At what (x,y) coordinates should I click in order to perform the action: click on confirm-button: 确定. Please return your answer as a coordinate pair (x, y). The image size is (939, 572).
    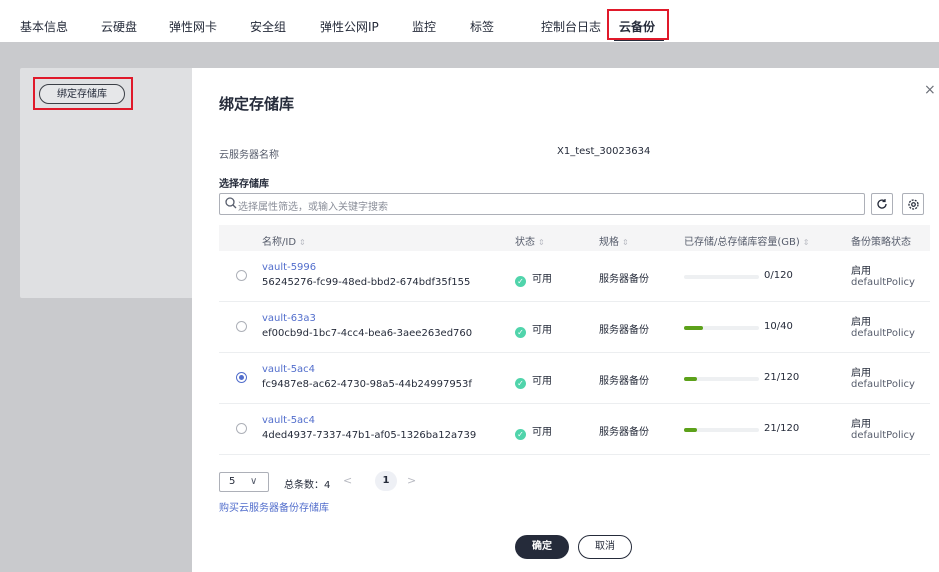
    Looking at the image, I should click on (542, 547).